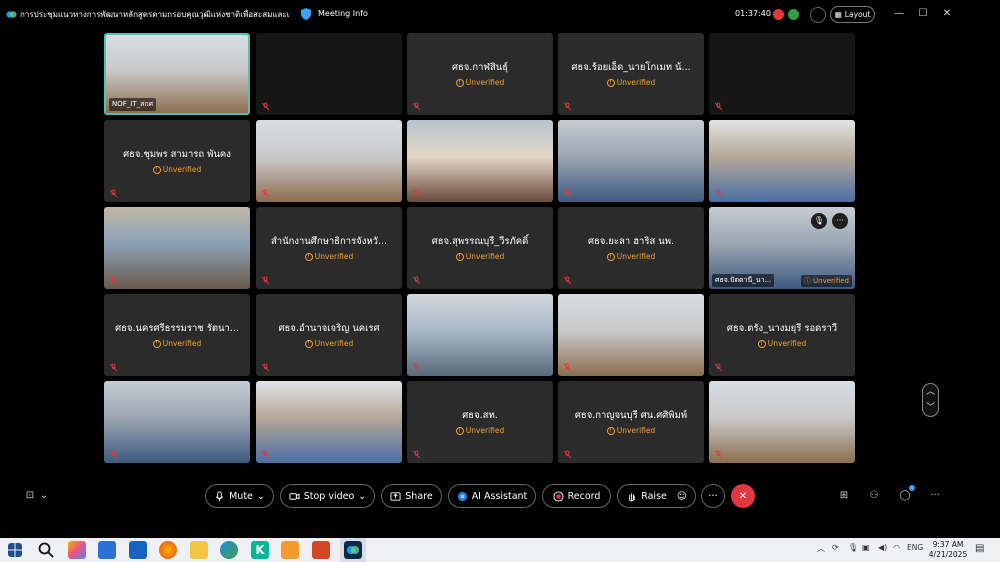  Describe the element at coordinates (239, 496) in the screenshot. I see `mute-button: Mute ⌄` at that location.